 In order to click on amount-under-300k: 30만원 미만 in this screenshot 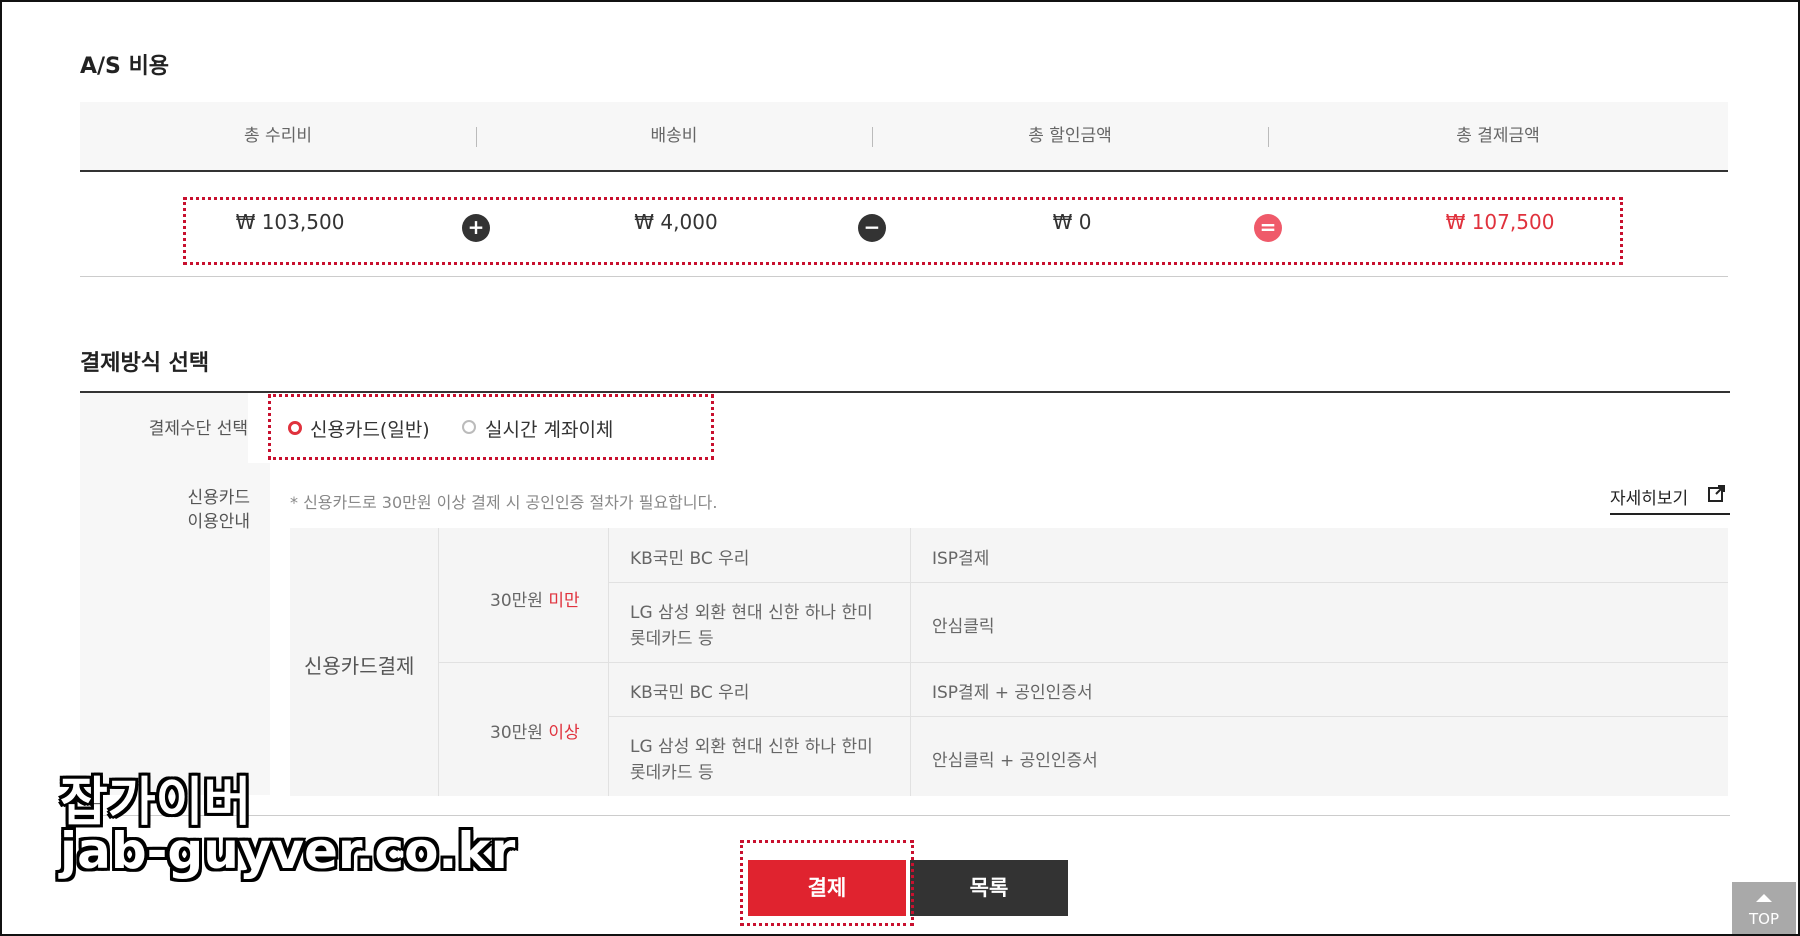, I will do `click(535, 598)`.